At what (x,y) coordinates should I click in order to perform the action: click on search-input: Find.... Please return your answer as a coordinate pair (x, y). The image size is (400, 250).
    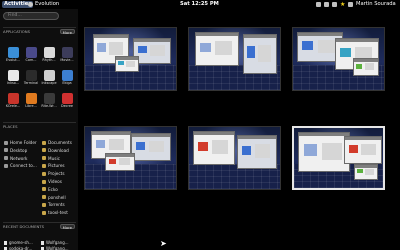
    Looking at the image, I should click on (31, 16).